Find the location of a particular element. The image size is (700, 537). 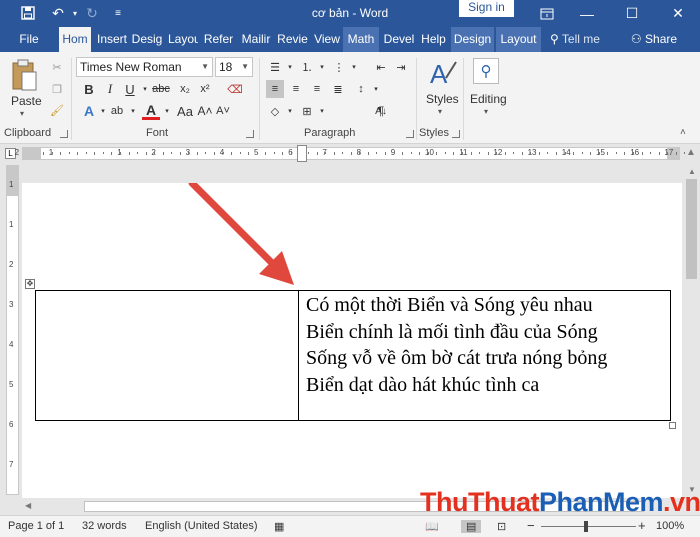

align-center-icon: ≡ is located at coordinates (296, 89).